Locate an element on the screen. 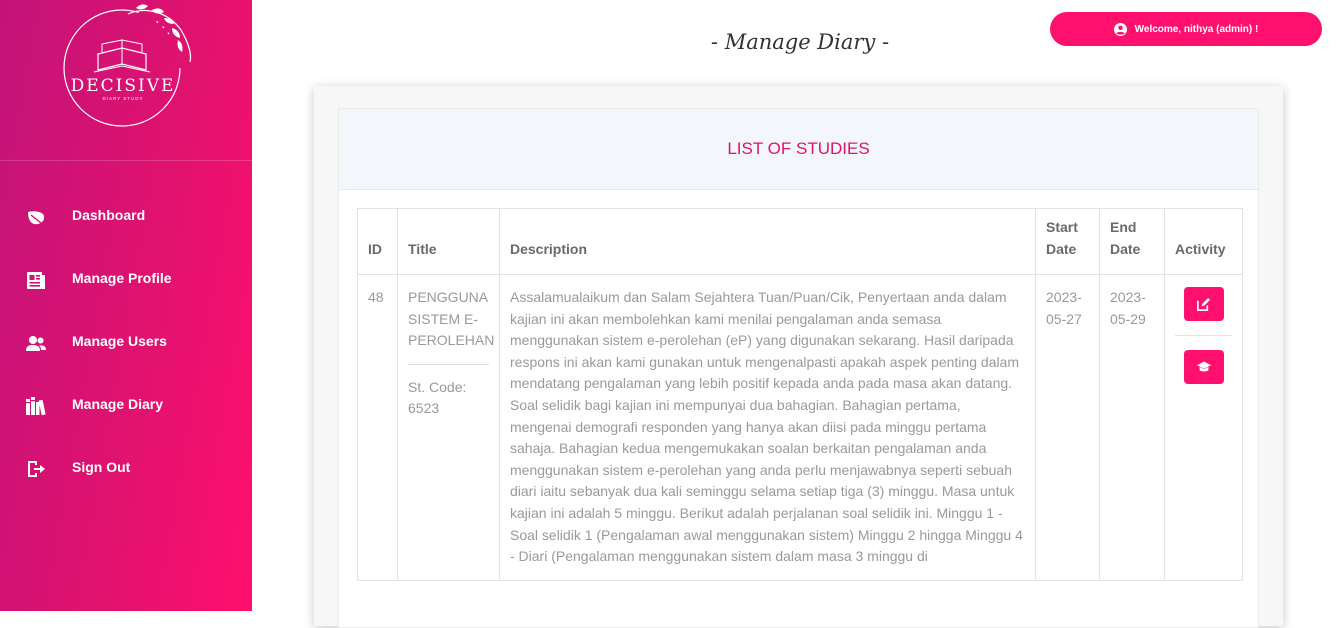  cell-id: 48 is located at coordinates (377, 427).